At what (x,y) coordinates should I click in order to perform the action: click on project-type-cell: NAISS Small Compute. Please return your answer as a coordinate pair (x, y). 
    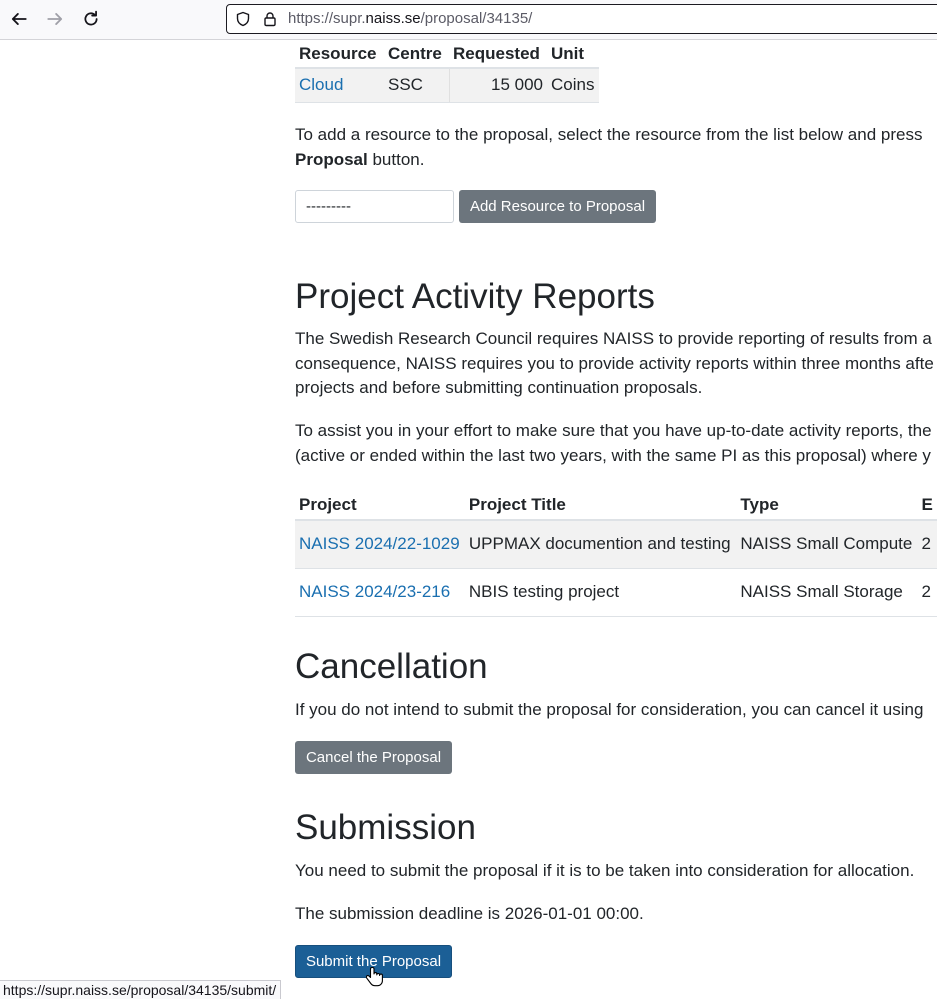
    Looking at the image, I should click on (827, 544).